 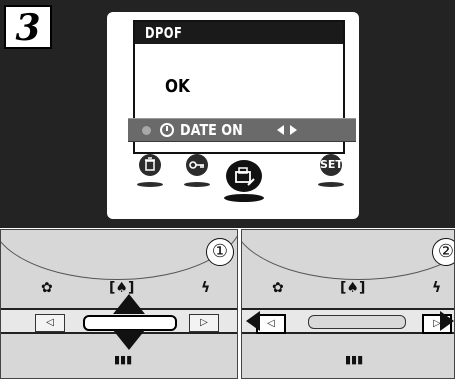 I want to click on indicator-dot-icon, so click(x=146, y=130).